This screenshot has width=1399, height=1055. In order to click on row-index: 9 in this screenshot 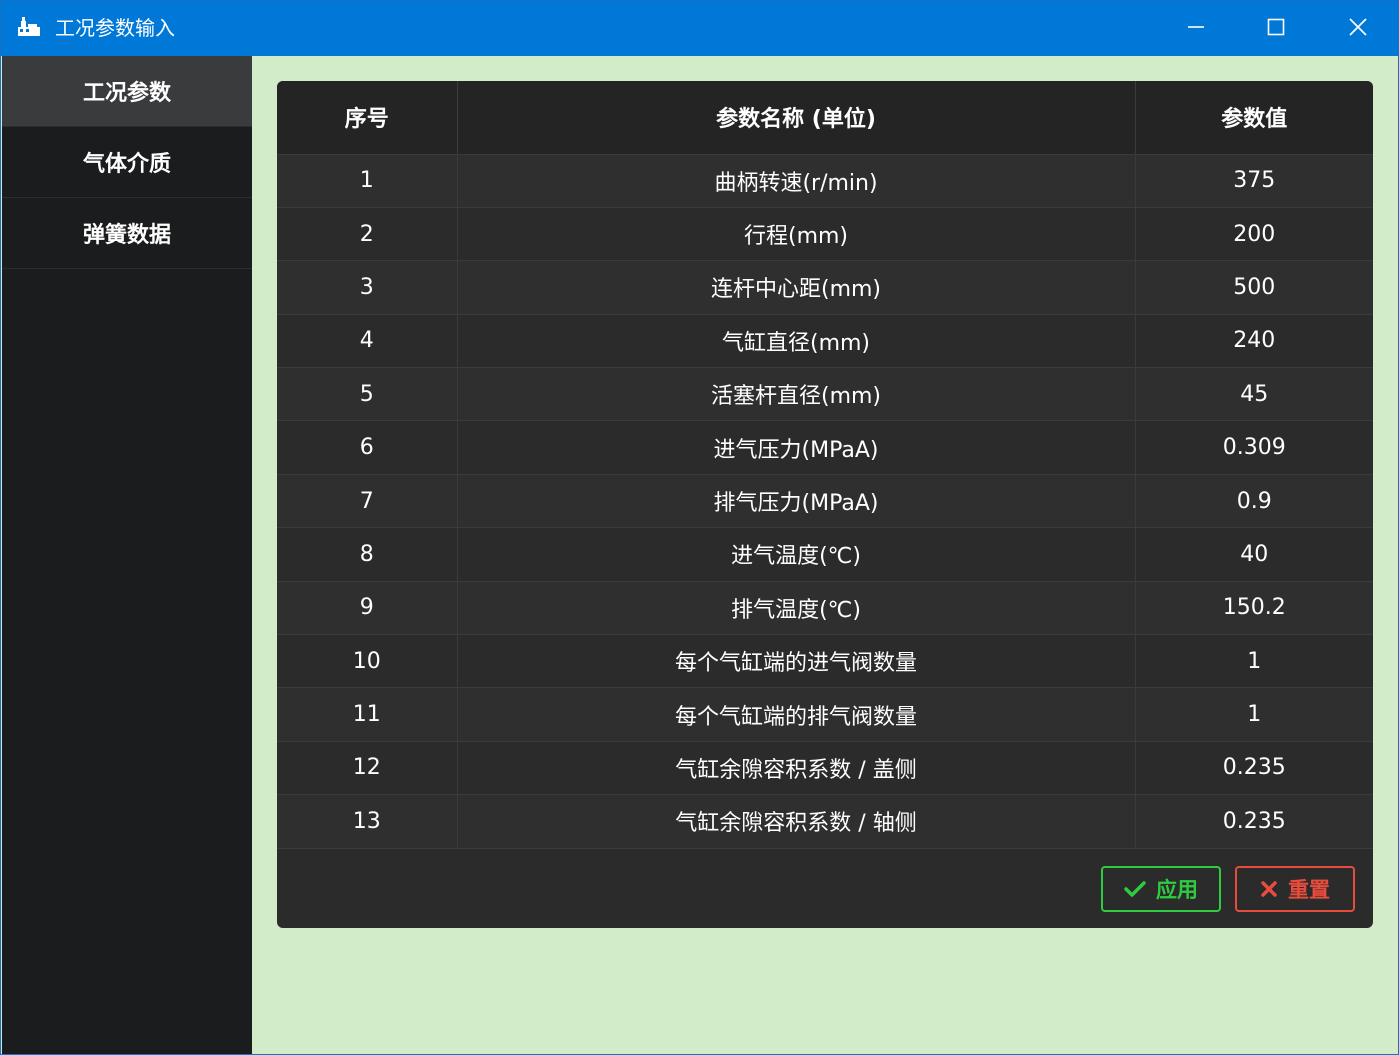, I will do `click(367, 608)`.